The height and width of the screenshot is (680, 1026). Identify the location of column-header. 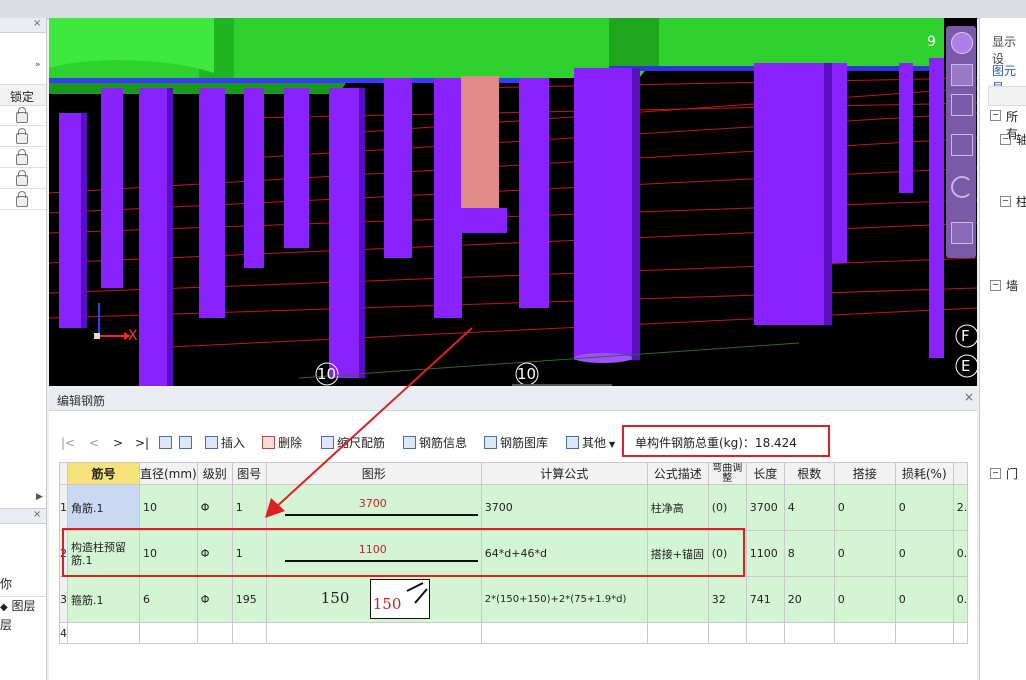
(960, 473).